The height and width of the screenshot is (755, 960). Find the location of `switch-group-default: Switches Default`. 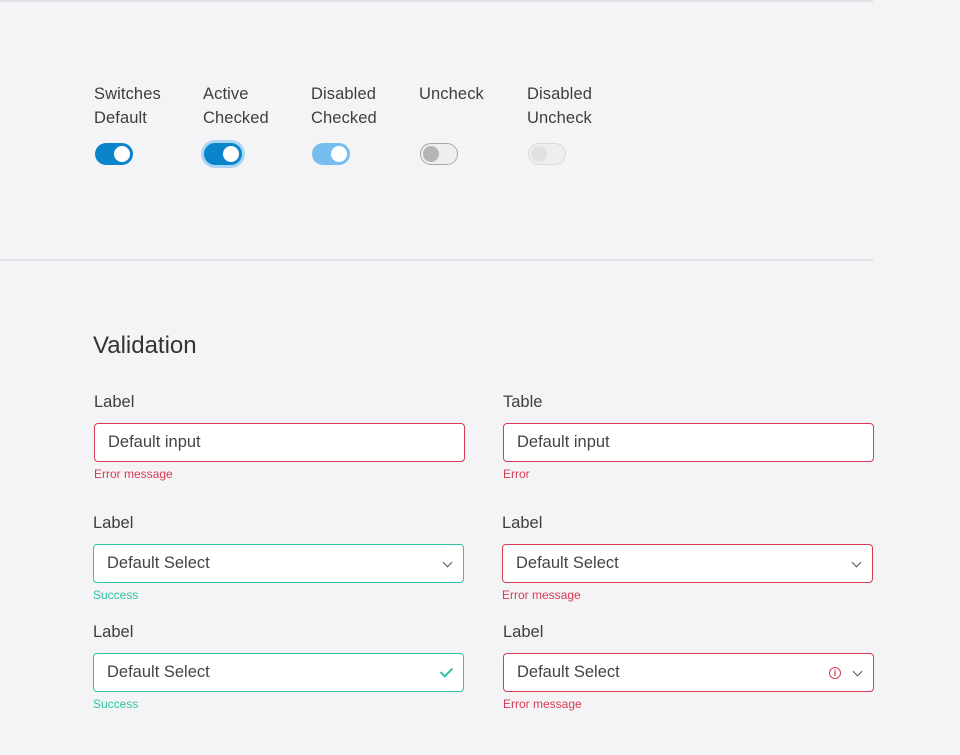

switch-group-default: Switches Default is located at coordinates (144, 123).